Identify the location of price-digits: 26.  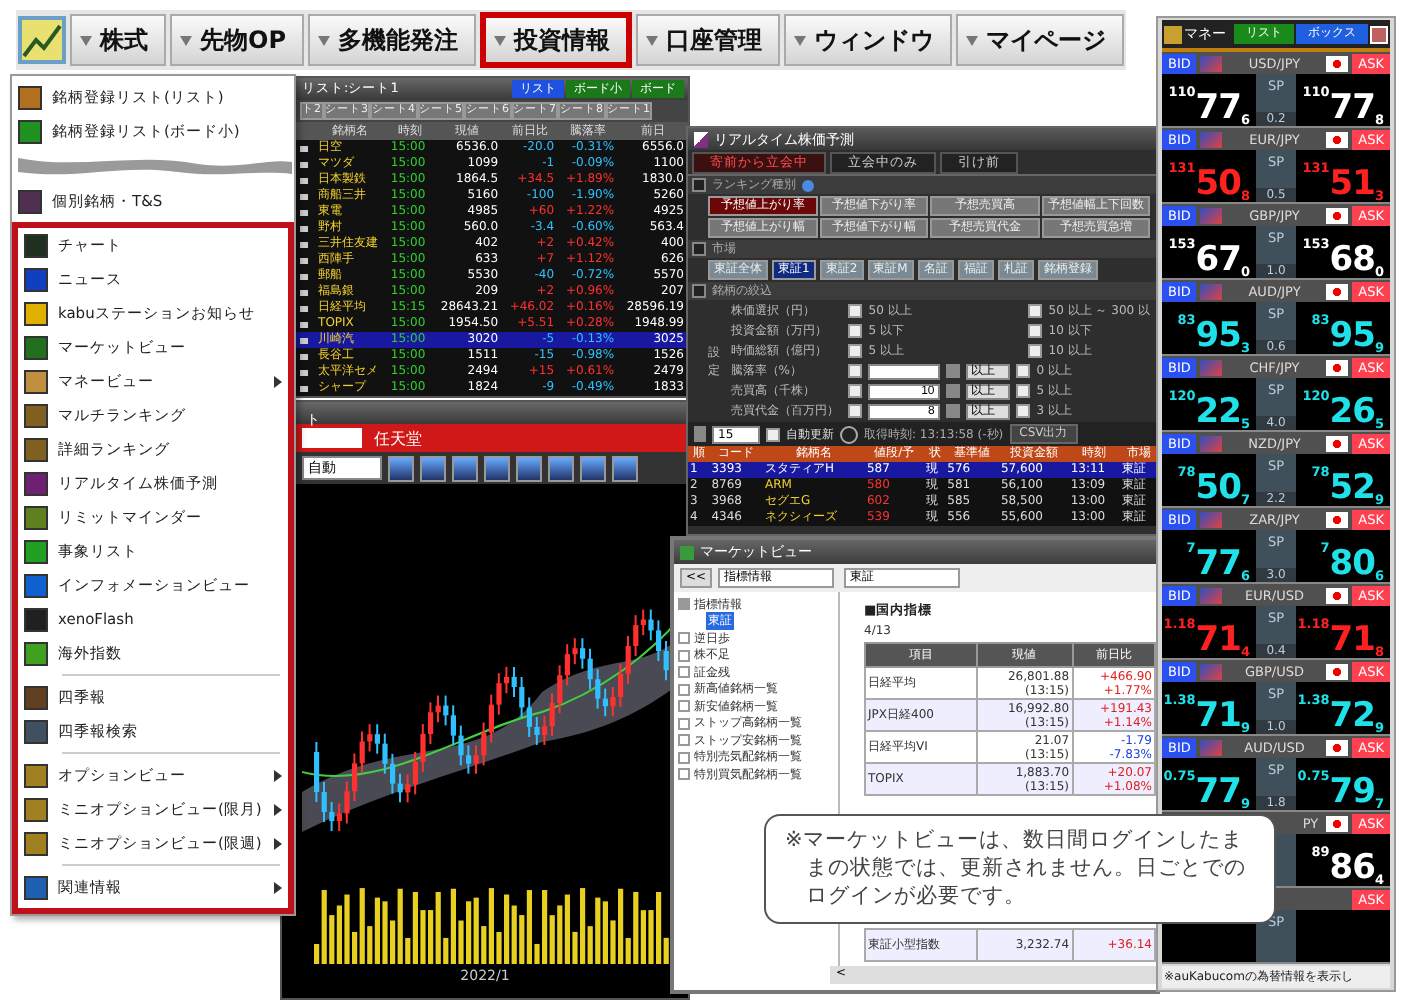
(1352, 413).